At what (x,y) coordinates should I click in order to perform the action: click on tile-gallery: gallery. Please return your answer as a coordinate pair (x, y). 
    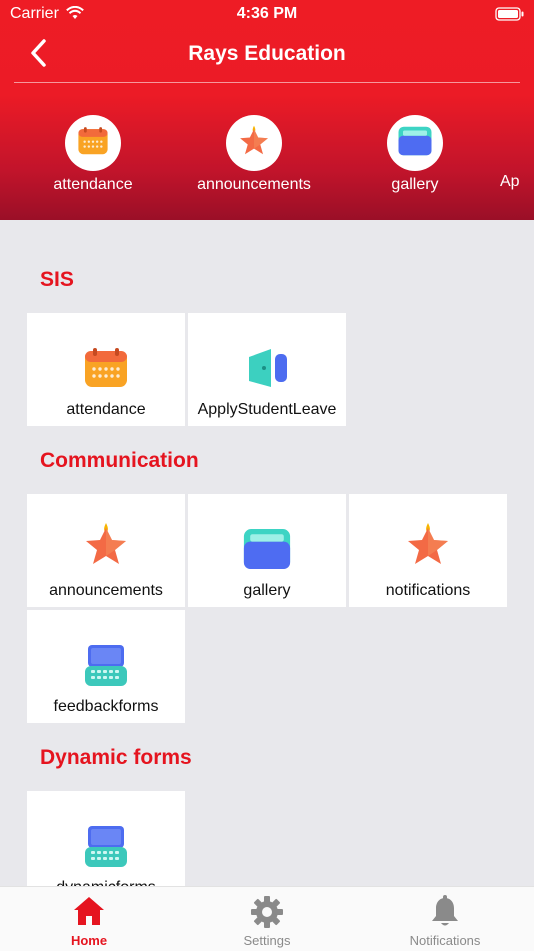
    Looking at the image, I should click on (267, 550).